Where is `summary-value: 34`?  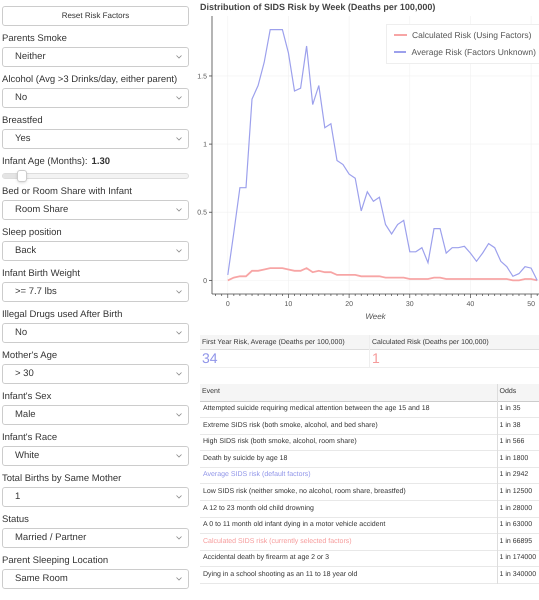
summary-value: 34 is located at coordinates (284, 359).